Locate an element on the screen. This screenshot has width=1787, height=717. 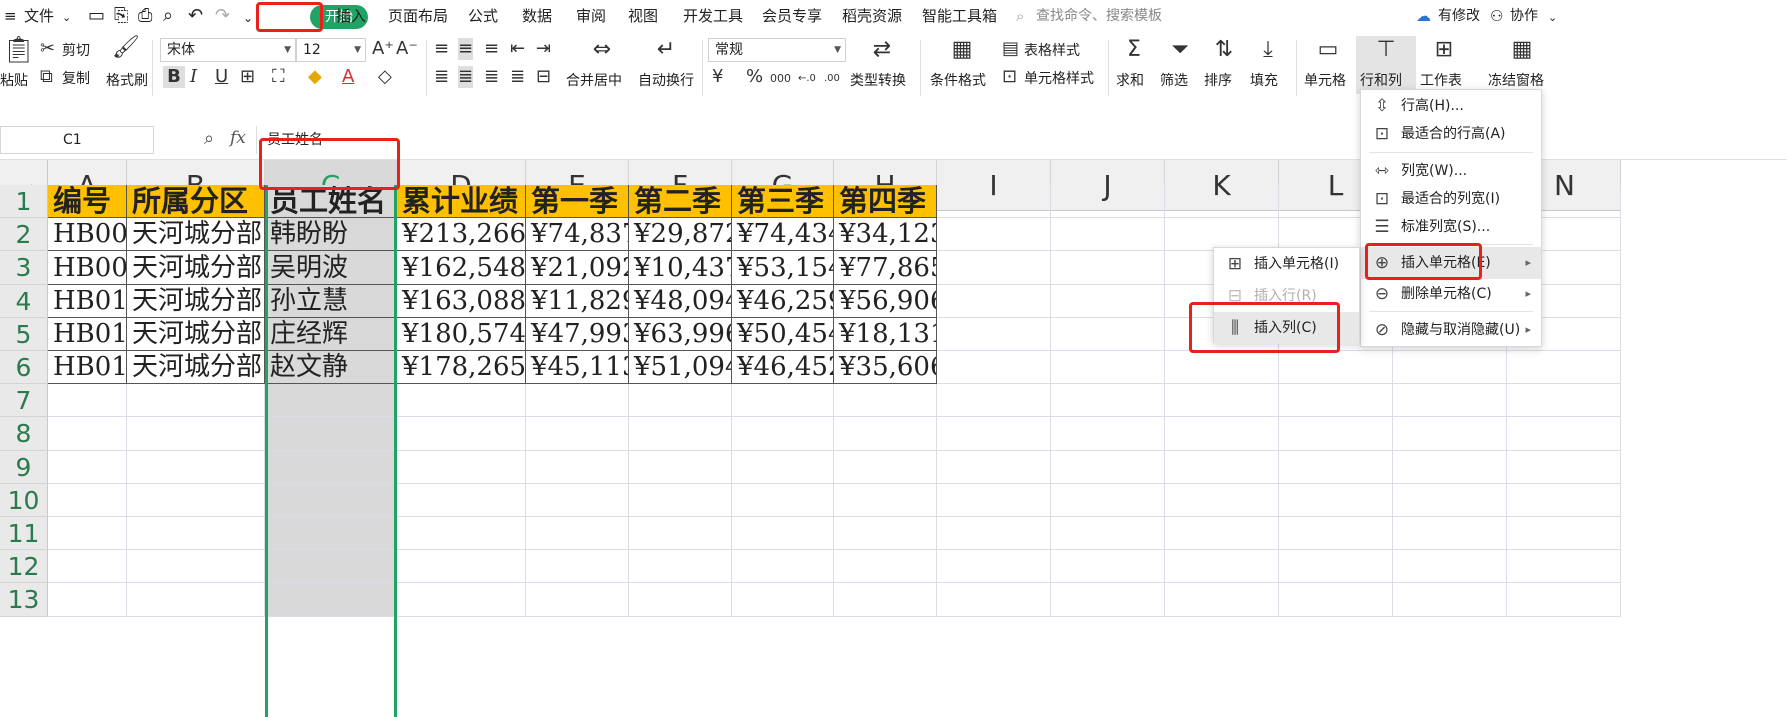
wrap-text-icon: ↵ is located at coordinates (666, 50).